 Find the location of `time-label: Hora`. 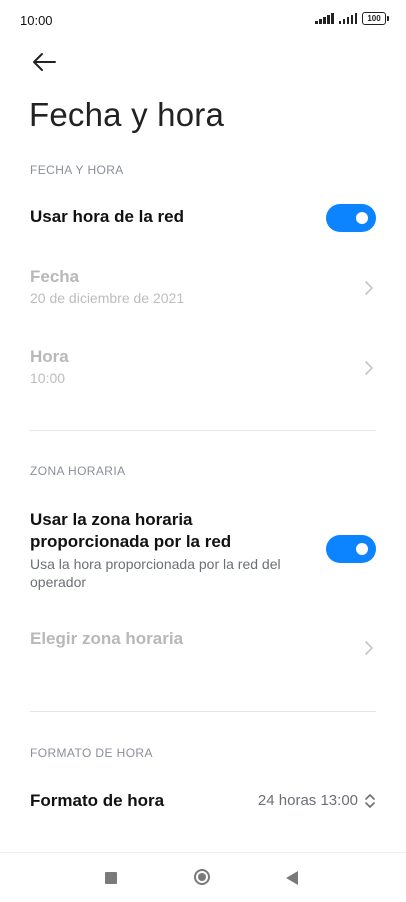

time-label: Hora is located at coordinates (49, 356).